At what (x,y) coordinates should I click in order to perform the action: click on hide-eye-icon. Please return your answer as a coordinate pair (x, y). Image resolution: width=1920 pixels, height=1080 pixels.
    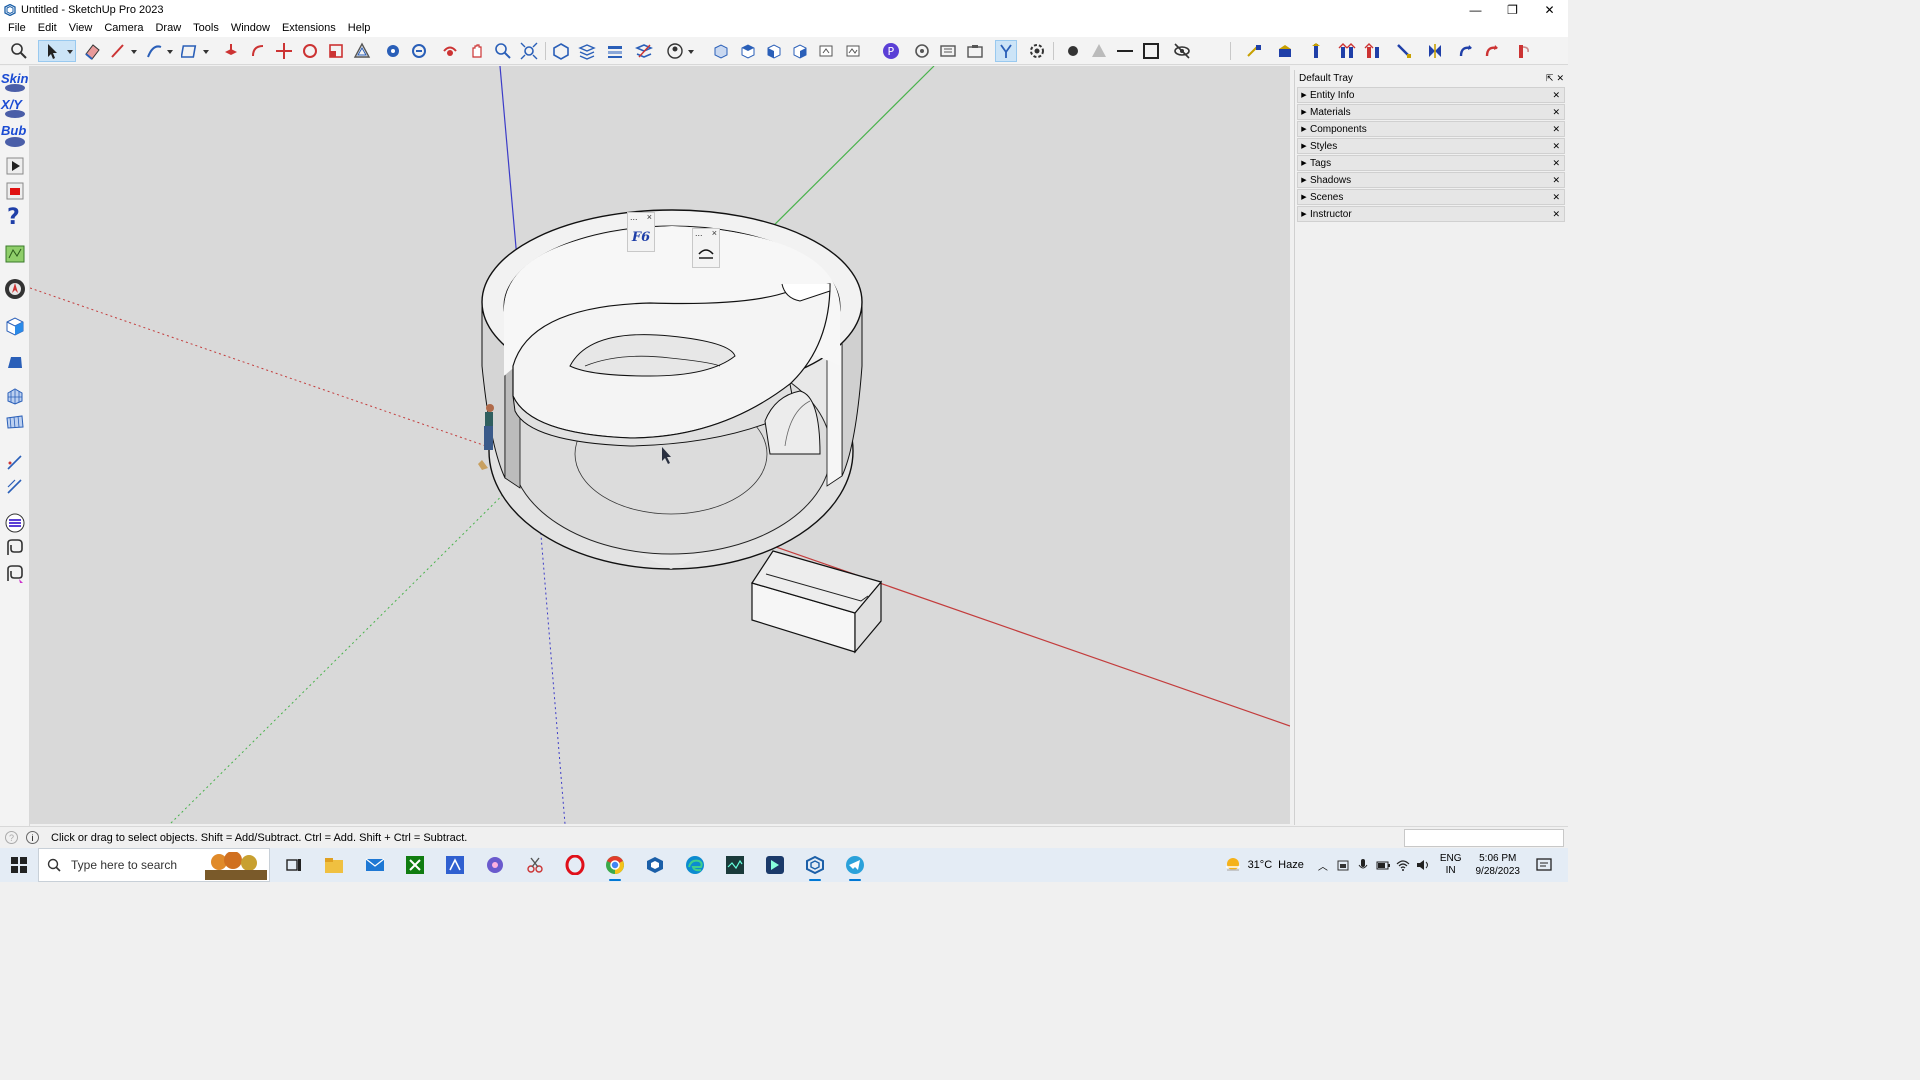
    Looking at the image, I should click on (1182, 51).